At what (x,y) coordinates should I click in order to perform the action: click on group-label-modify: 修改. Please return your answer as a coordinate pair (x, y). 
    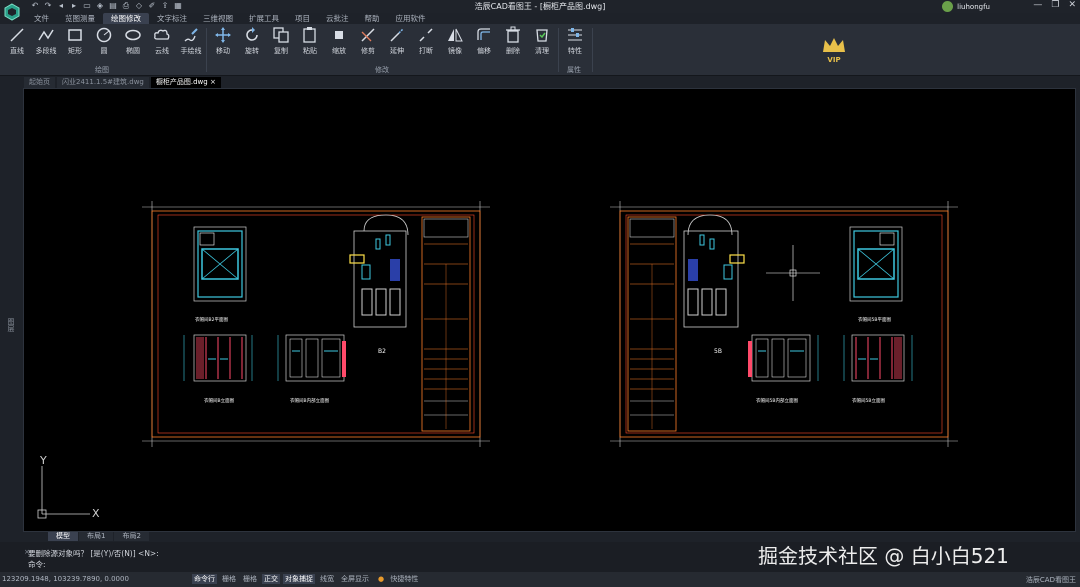
    Looking at the image, I should click on (382, 70).